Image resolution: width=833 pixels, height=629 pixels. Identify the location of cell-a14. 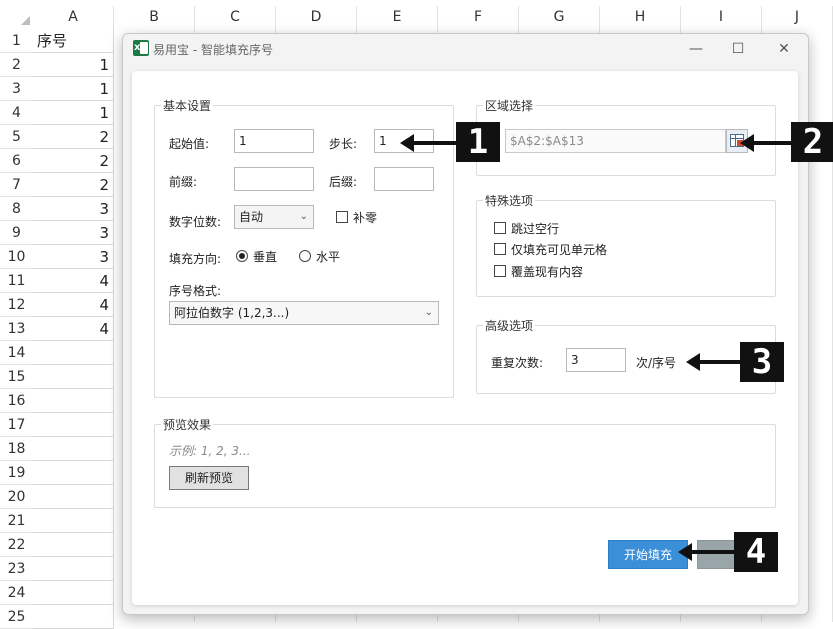
(73, 353).